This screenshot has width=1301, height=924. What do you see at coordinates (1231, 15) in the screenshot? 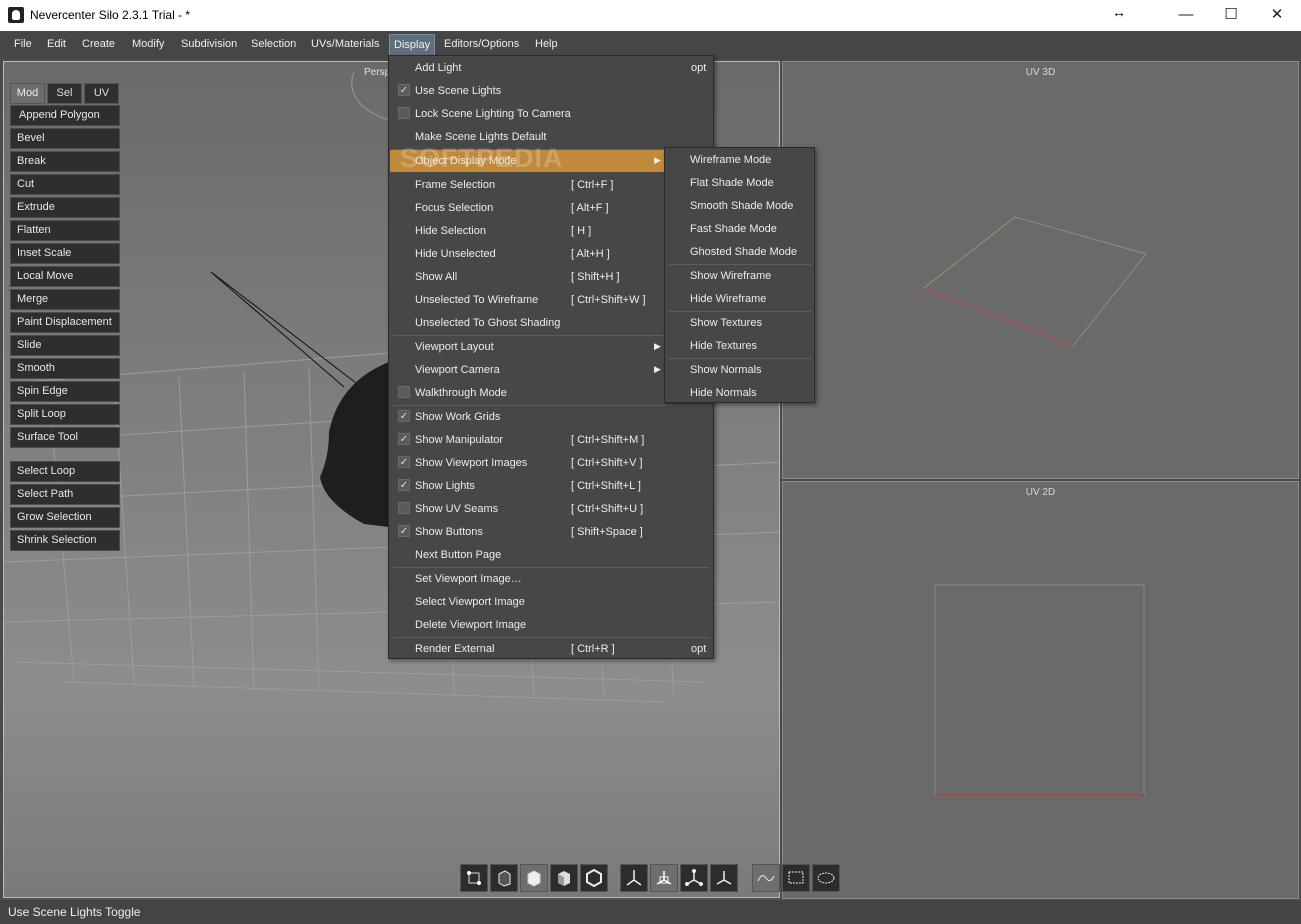
I see `maximize-button: ☐` at bounding box center [1231, 15].